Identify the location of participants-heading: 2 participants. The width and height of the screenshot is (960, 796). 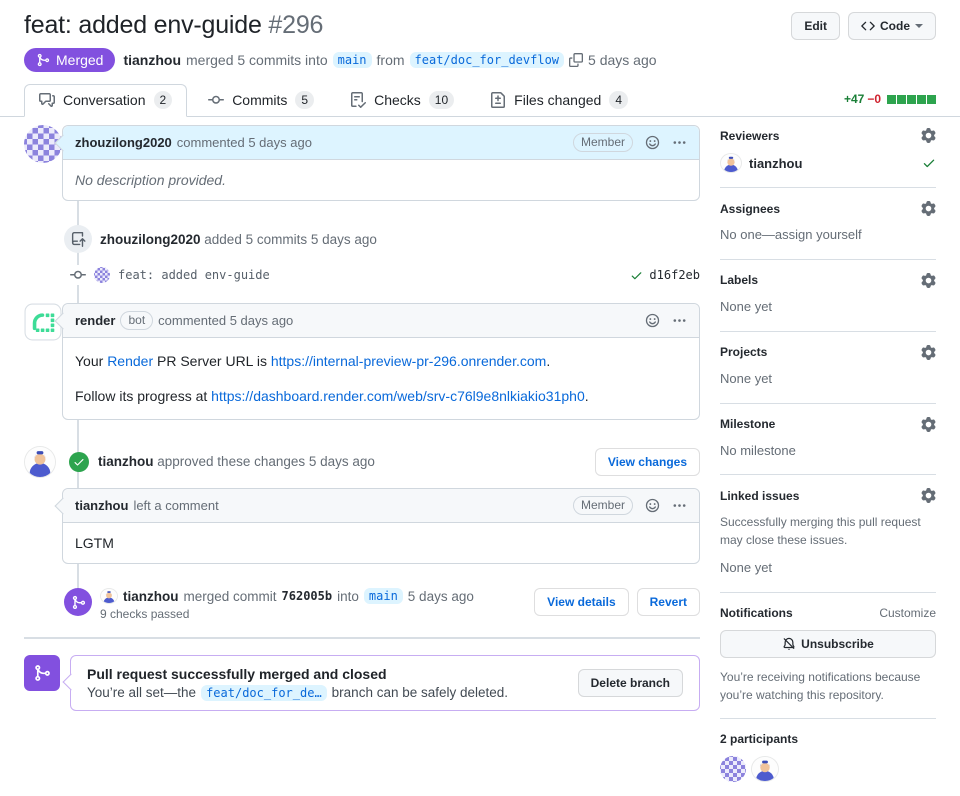
(759, 739).